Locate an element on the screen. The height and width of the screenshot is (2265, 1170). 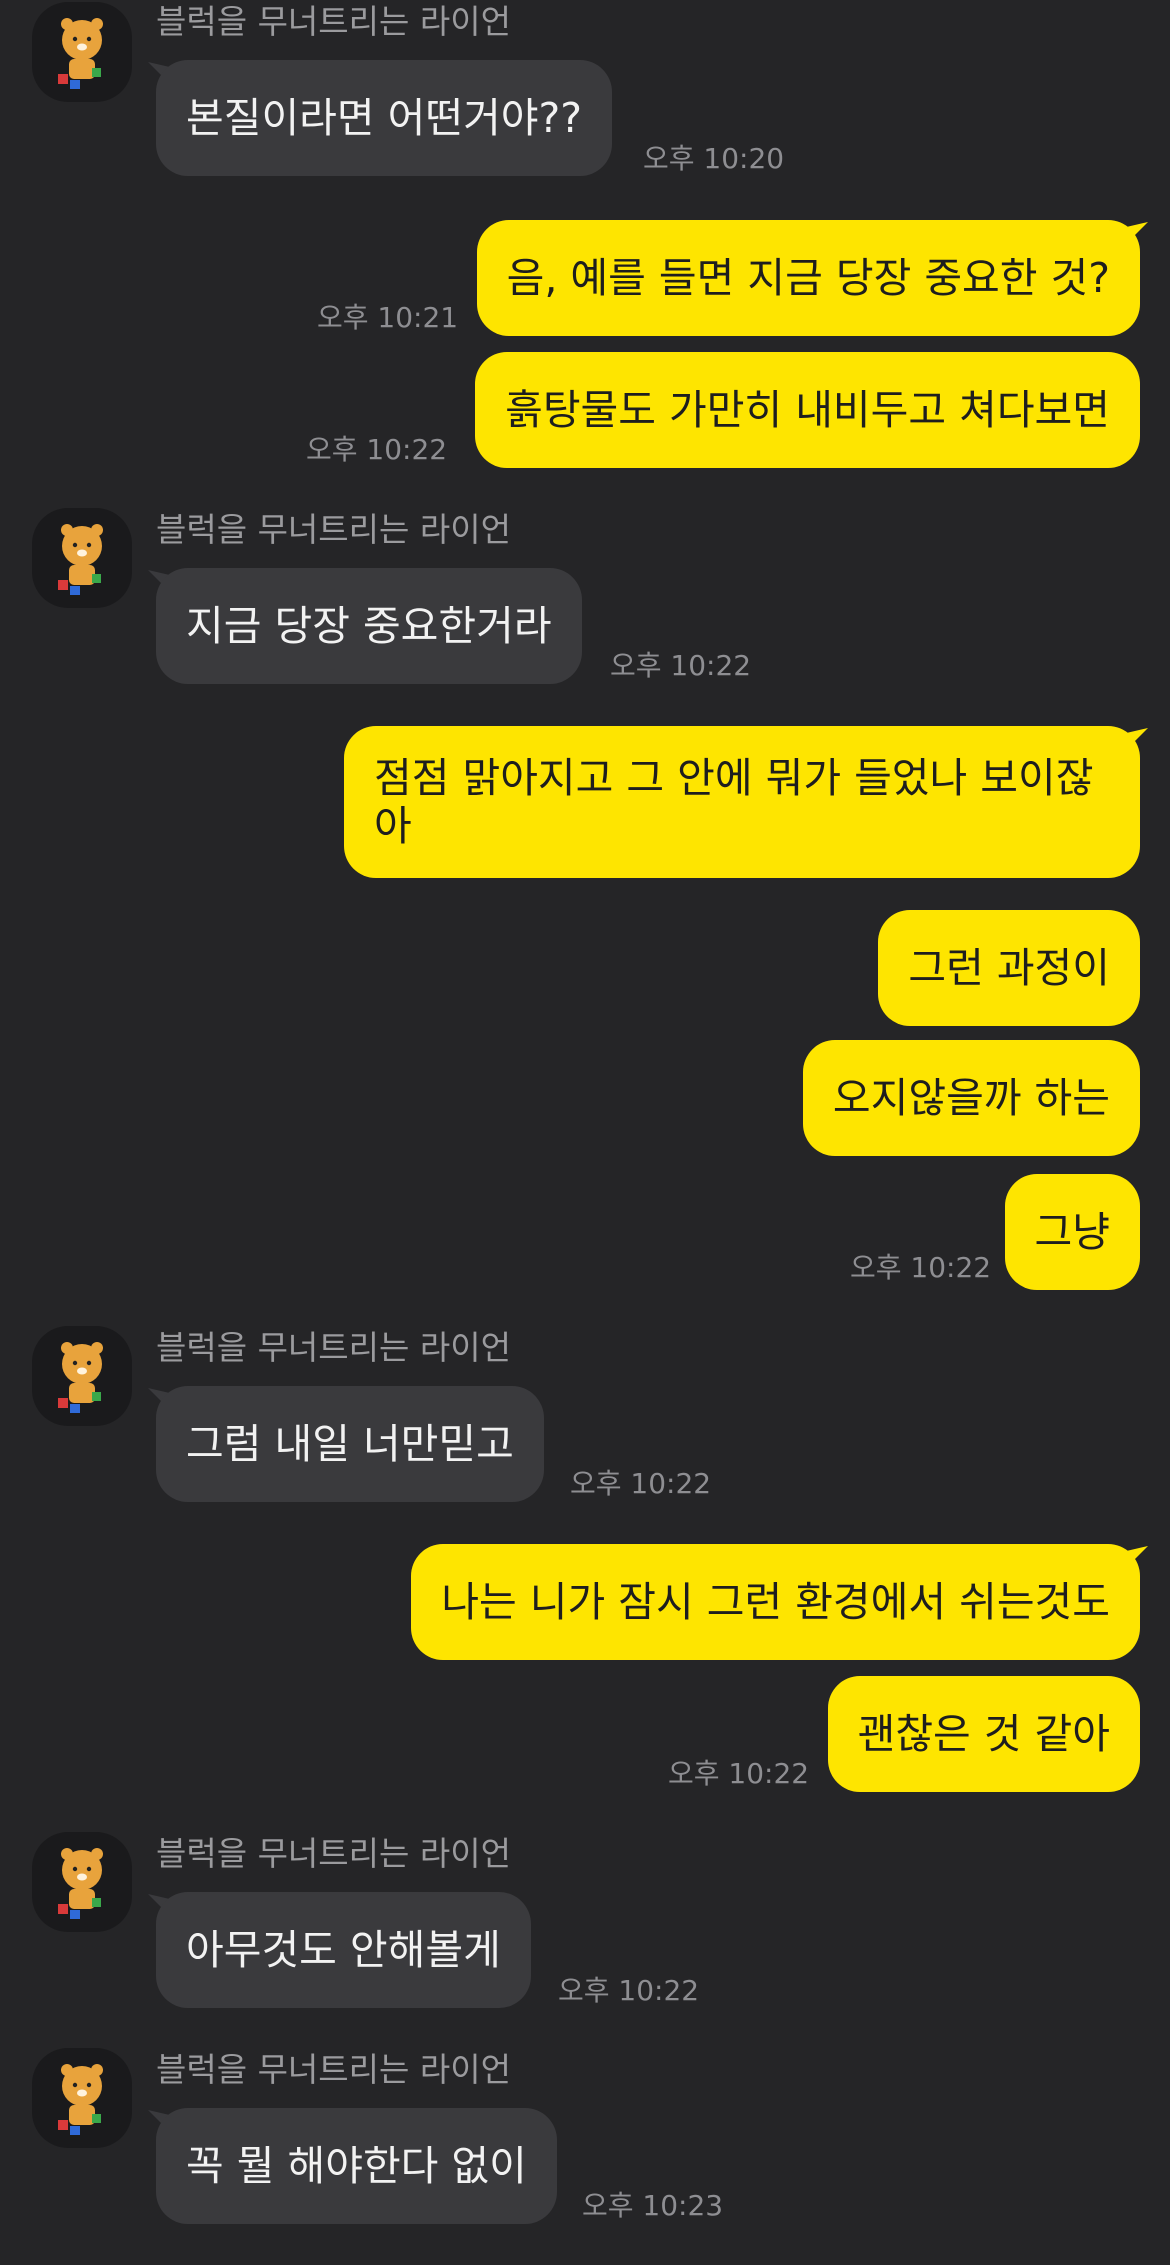
message-bubble-outgoing: 오지않을까 하는 is located at coordinates (971, 1098).